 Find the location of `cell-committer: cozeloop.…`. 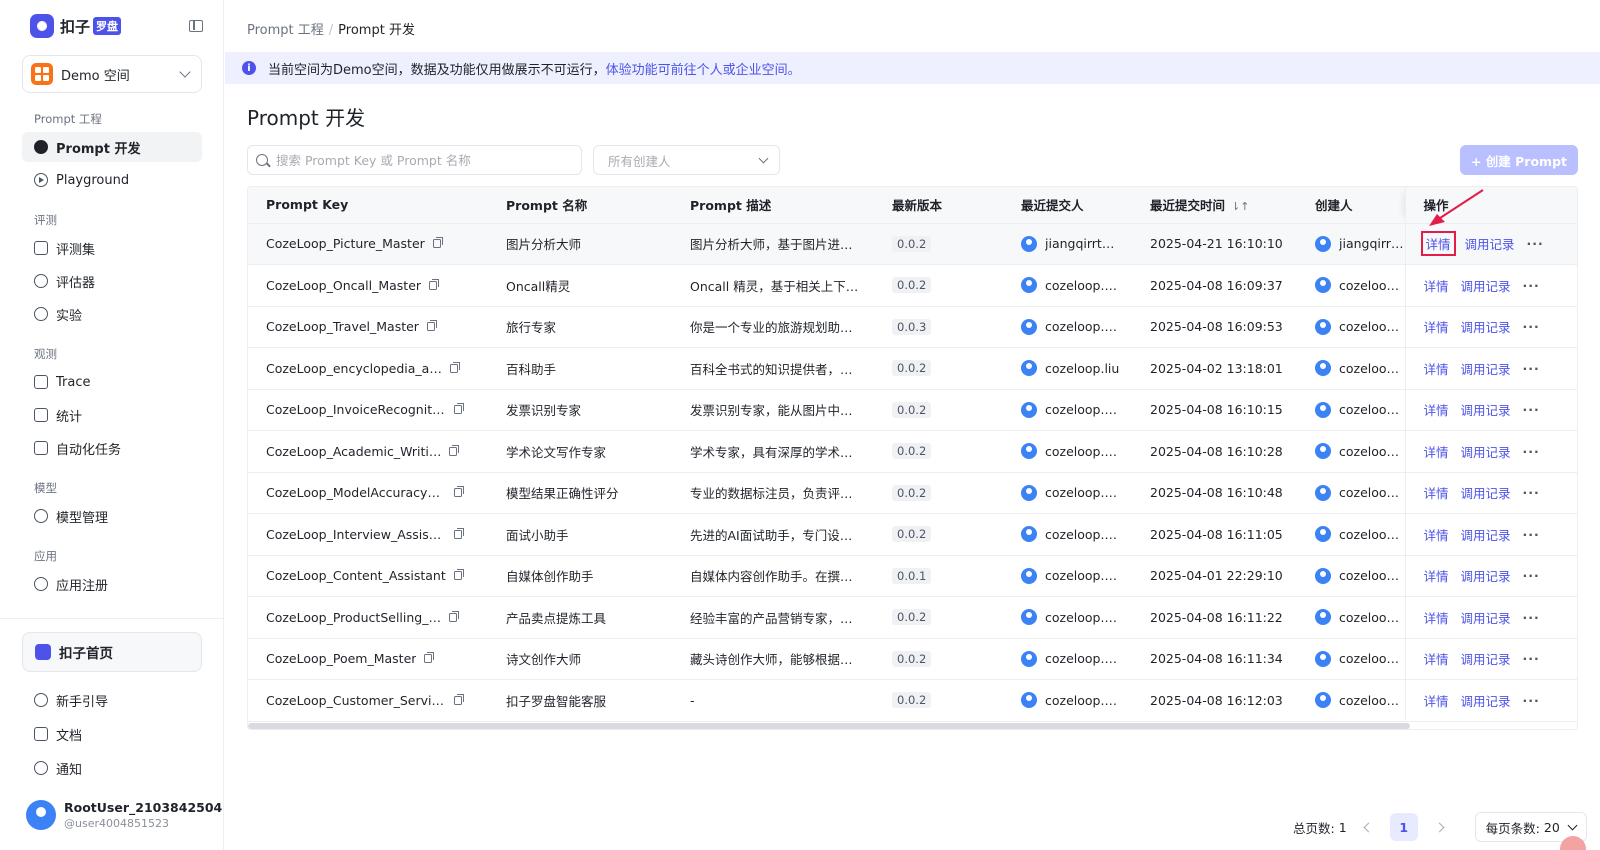

cell-committer: cozeloop.… is located at coordinates (1067, 534).